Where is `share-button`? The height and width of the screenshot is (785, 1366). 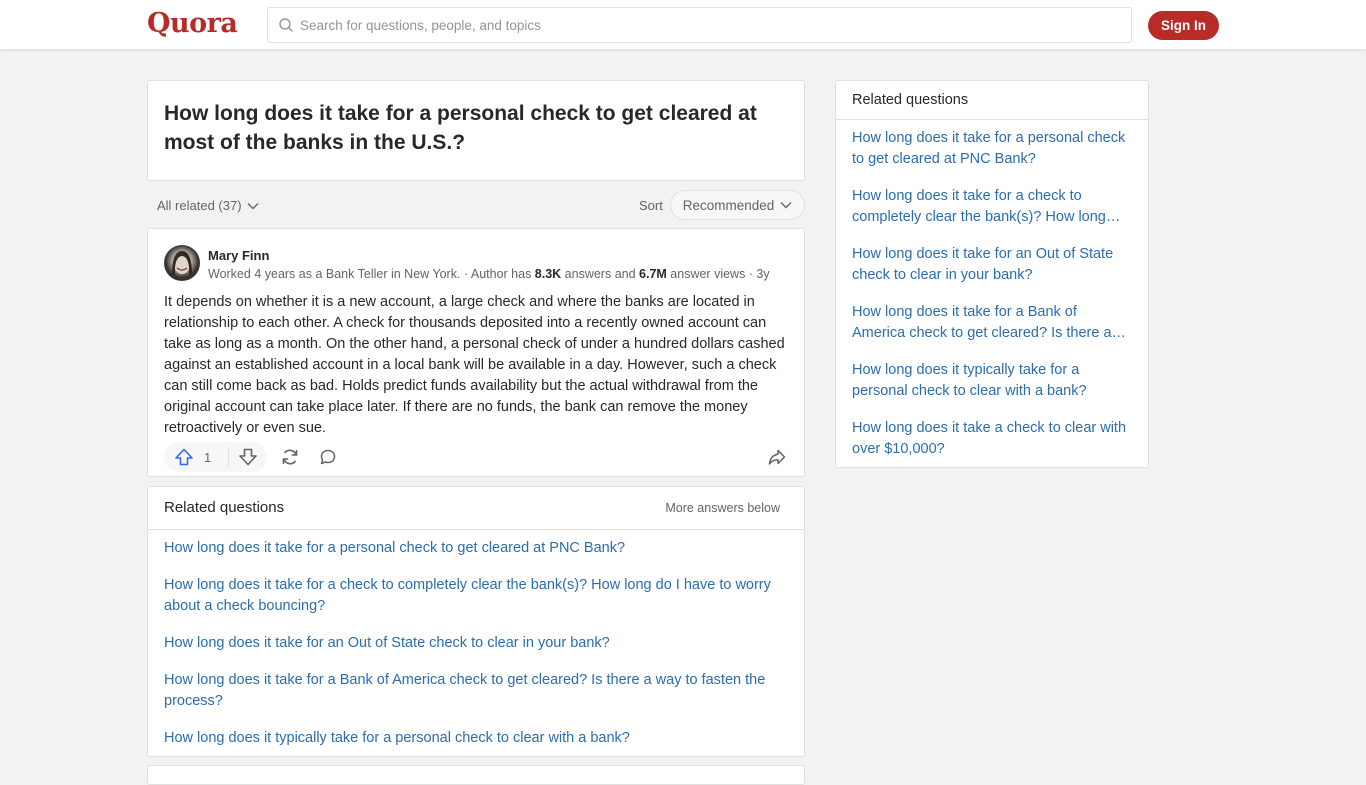 share-button is located at coordinates (290, 457).